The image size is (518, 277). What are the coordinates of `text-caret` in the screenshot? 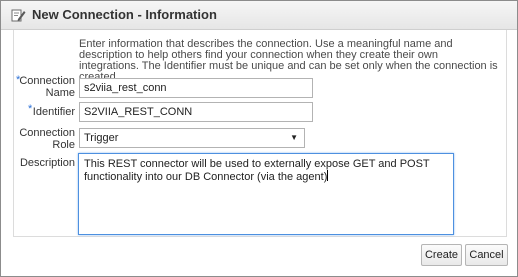 It's located at (328, 175).